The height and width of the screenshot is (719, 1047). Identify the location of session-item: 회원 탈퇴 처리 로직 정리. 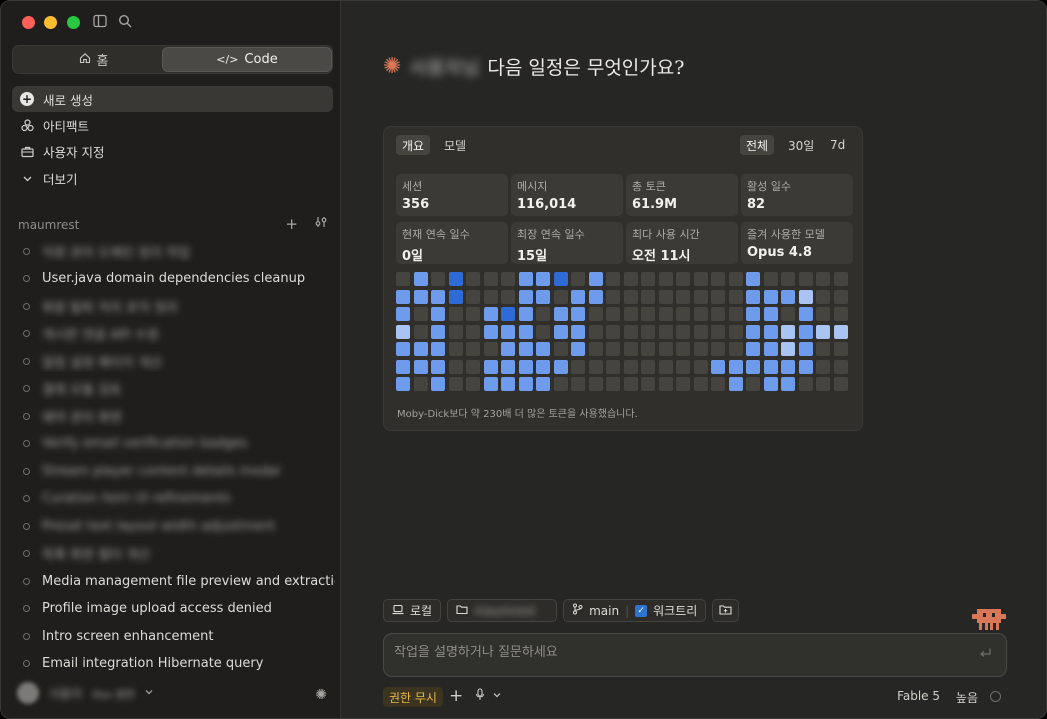
(179, 306).